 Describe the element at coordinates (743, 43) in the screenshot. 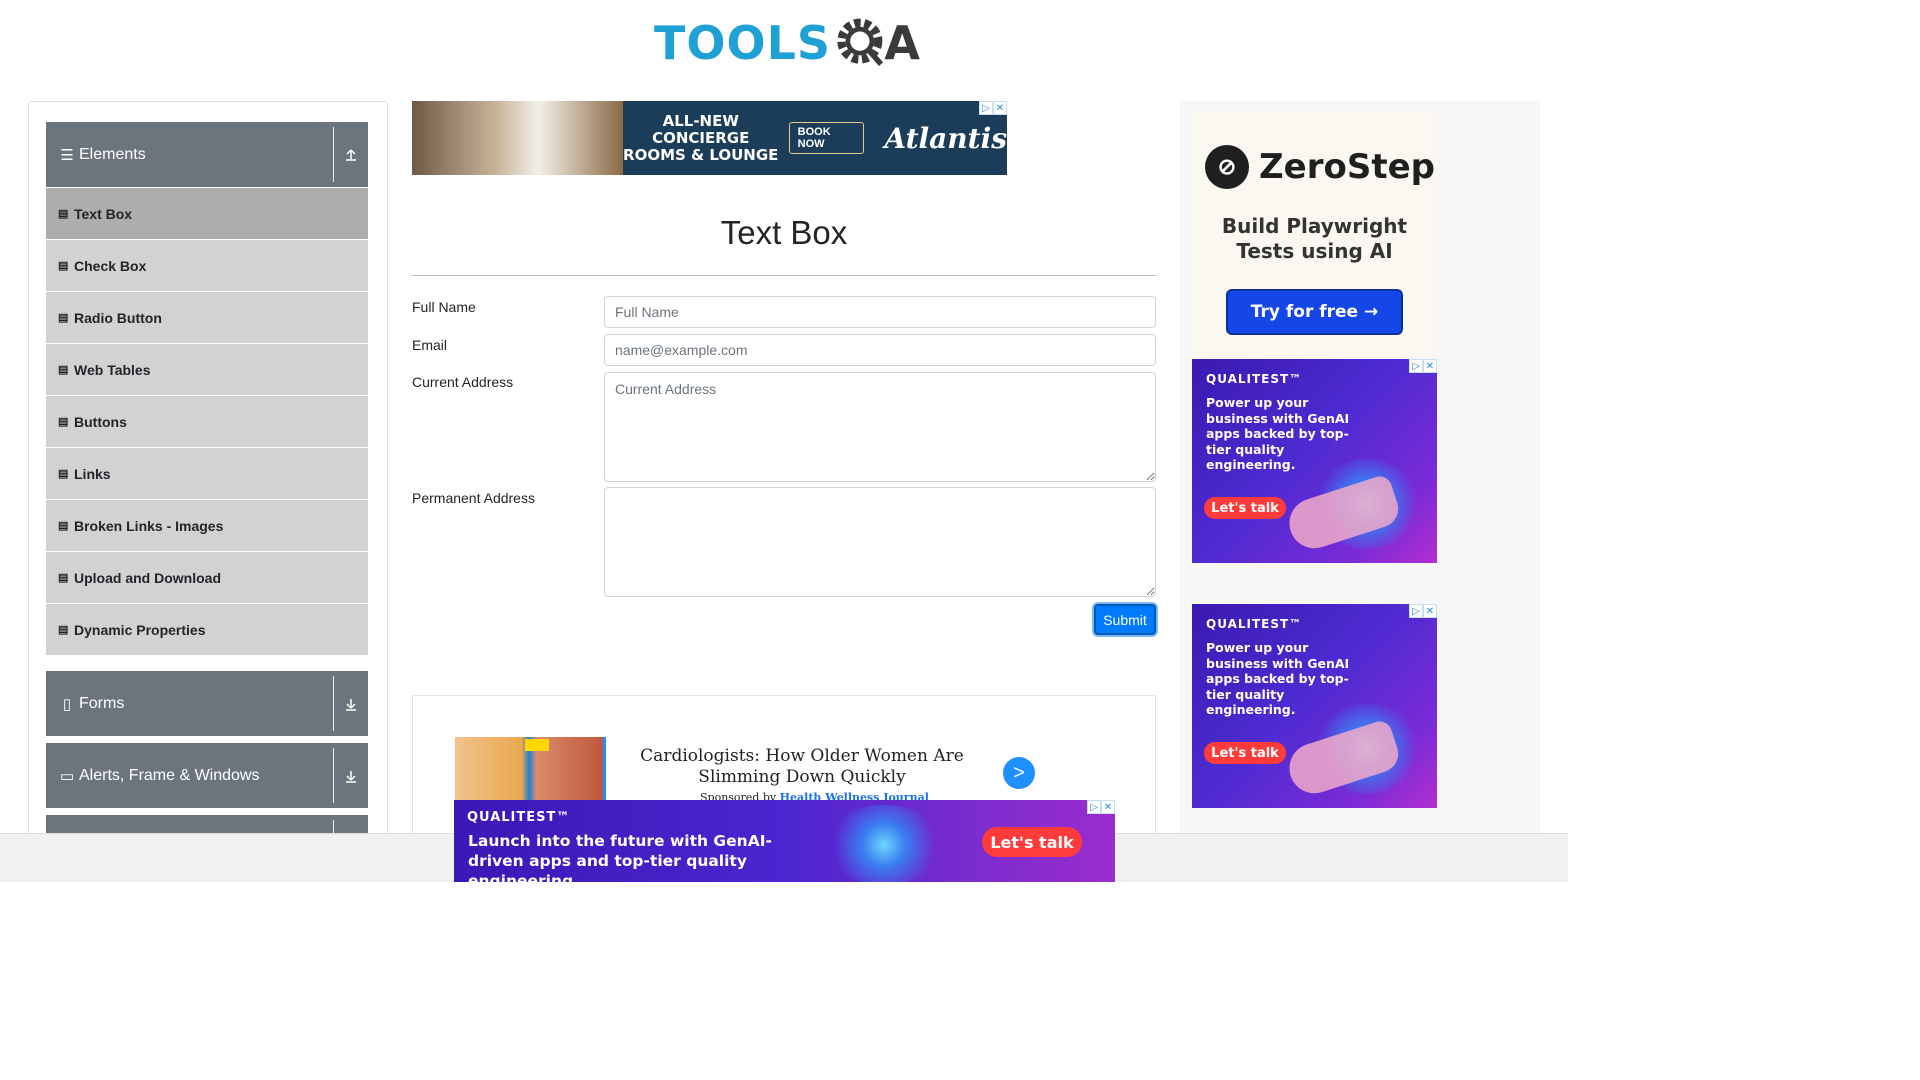

I see `logo-text-tools: TOOLS` at that location.